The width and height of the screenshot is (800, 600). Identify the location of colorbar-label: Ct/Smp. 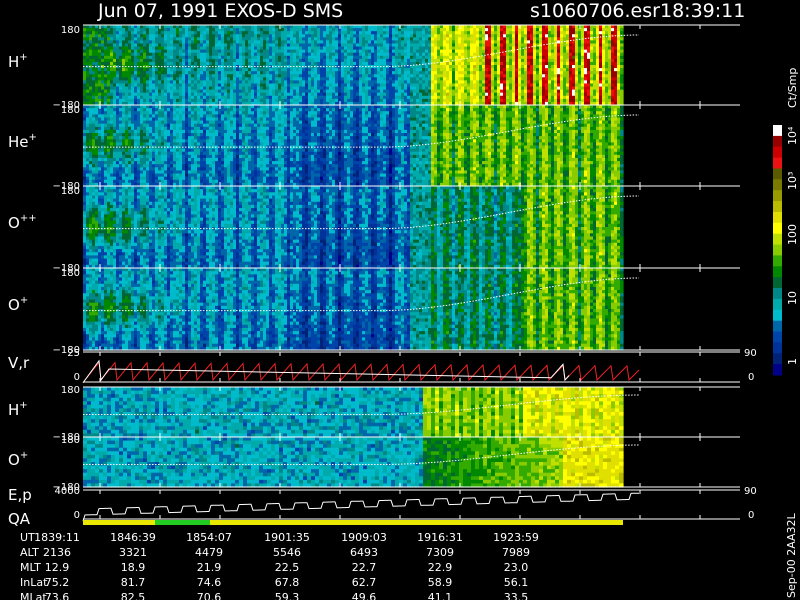
(792, 88).